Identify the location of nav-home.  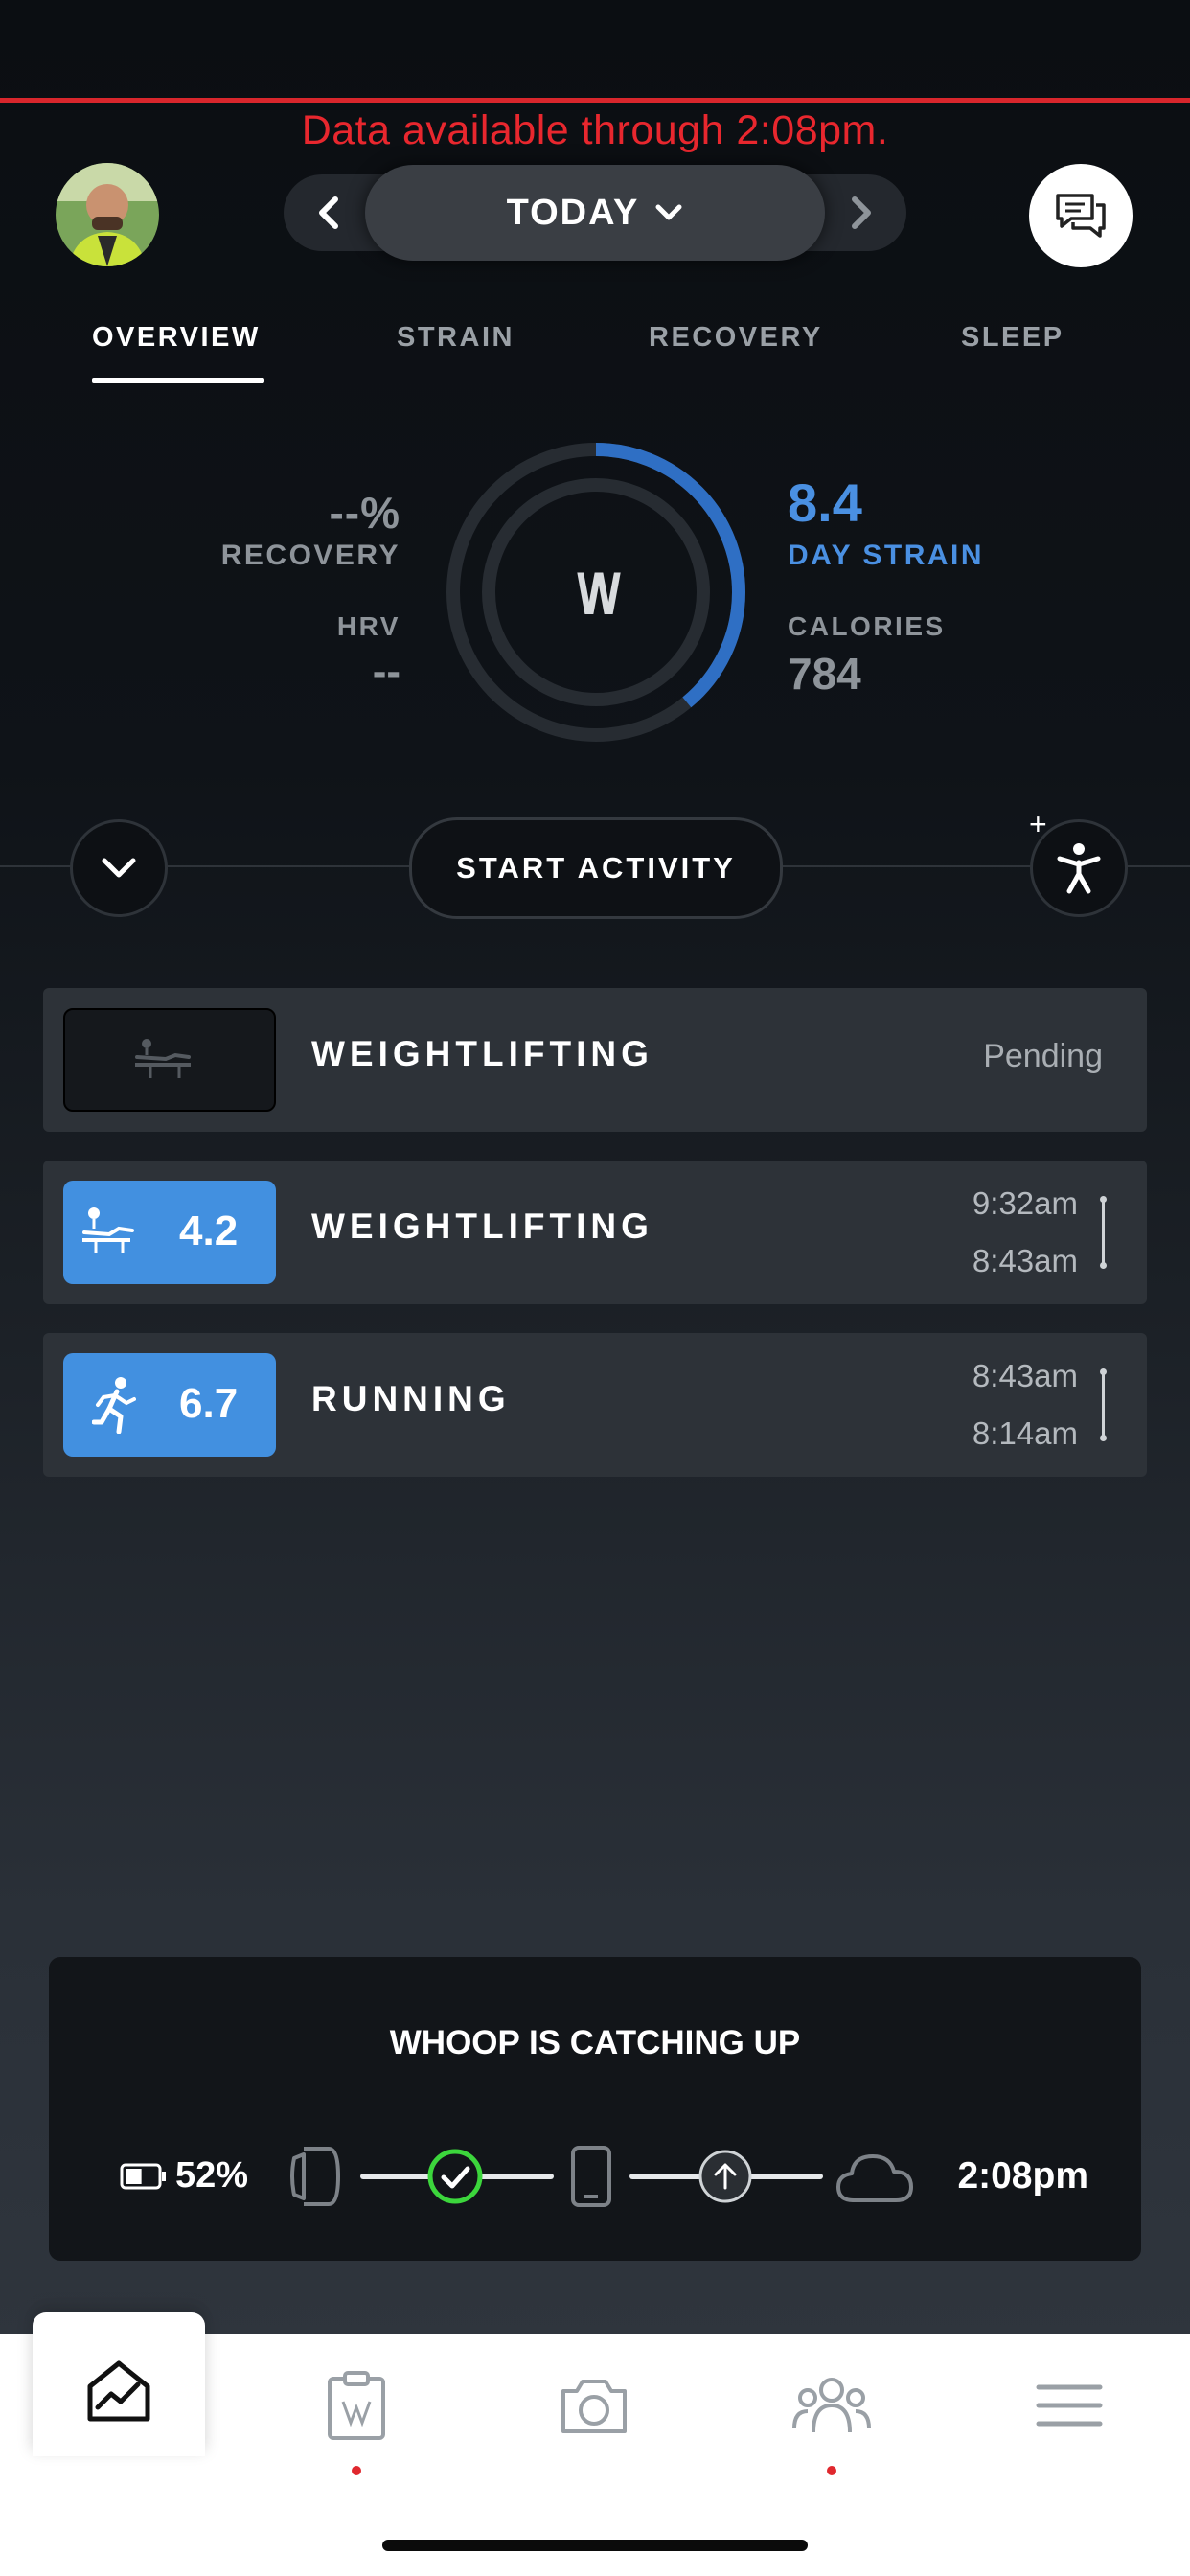
(119, 2390).